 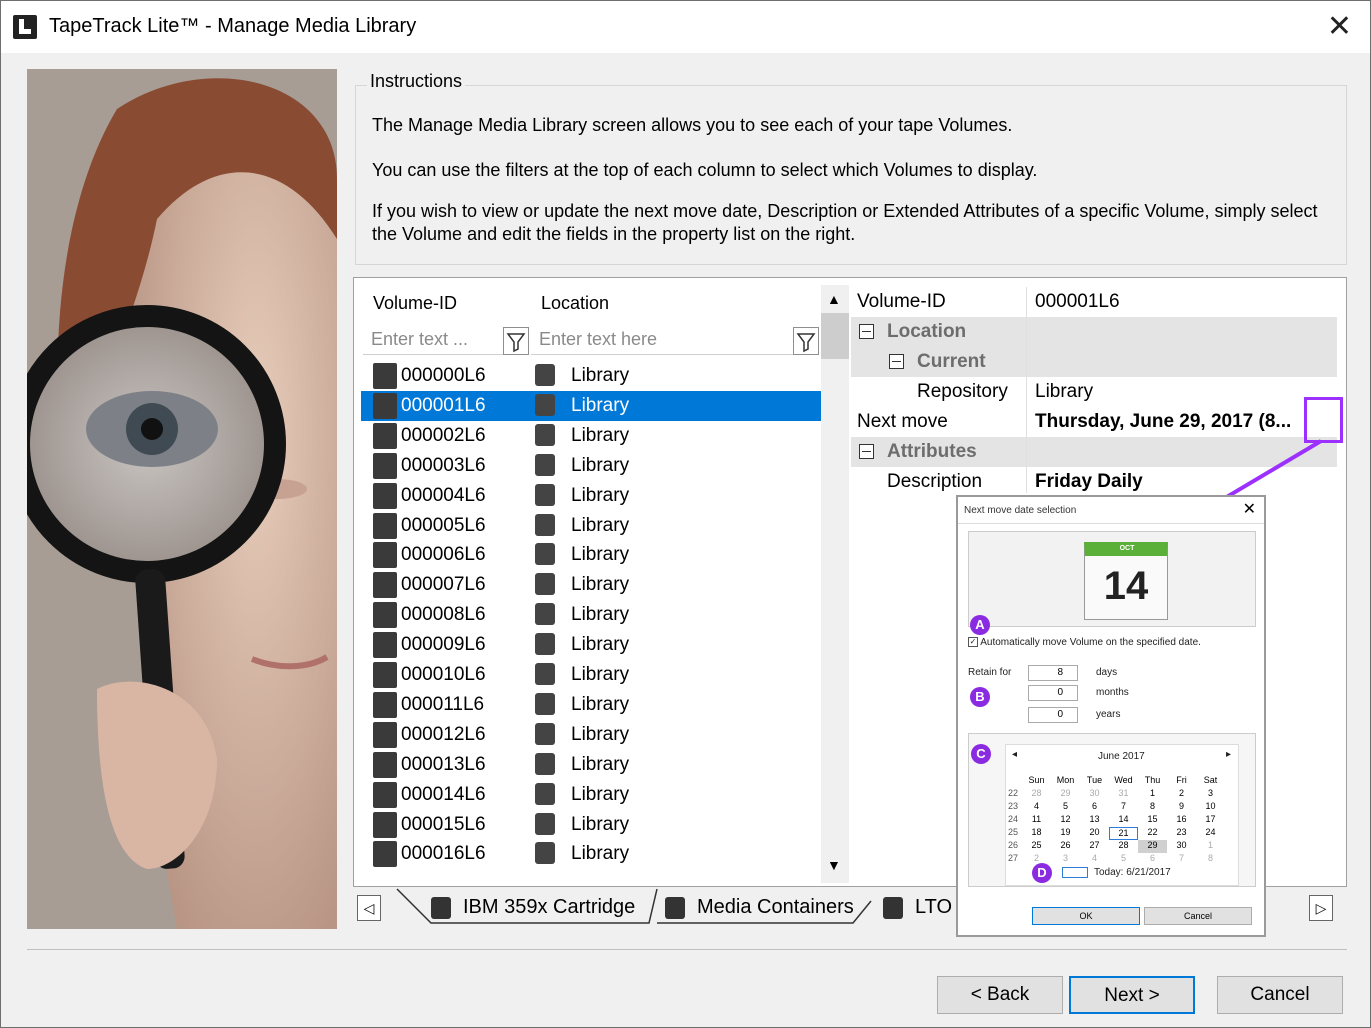 What do you see at coordinates (1181, 820) in the screenshot?
I see `calendar-day: 16` at bounding box center [1181, 820].